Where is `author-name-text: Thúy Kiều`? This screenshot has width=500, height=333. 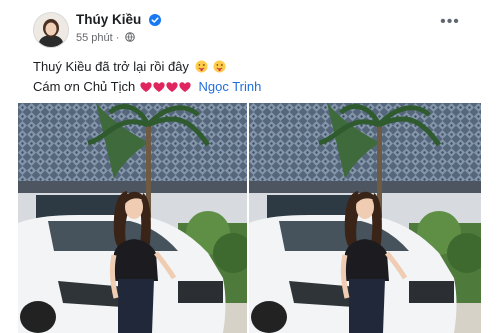
author-name-text: Thúy Kiều is located at coordinates (108, 19).